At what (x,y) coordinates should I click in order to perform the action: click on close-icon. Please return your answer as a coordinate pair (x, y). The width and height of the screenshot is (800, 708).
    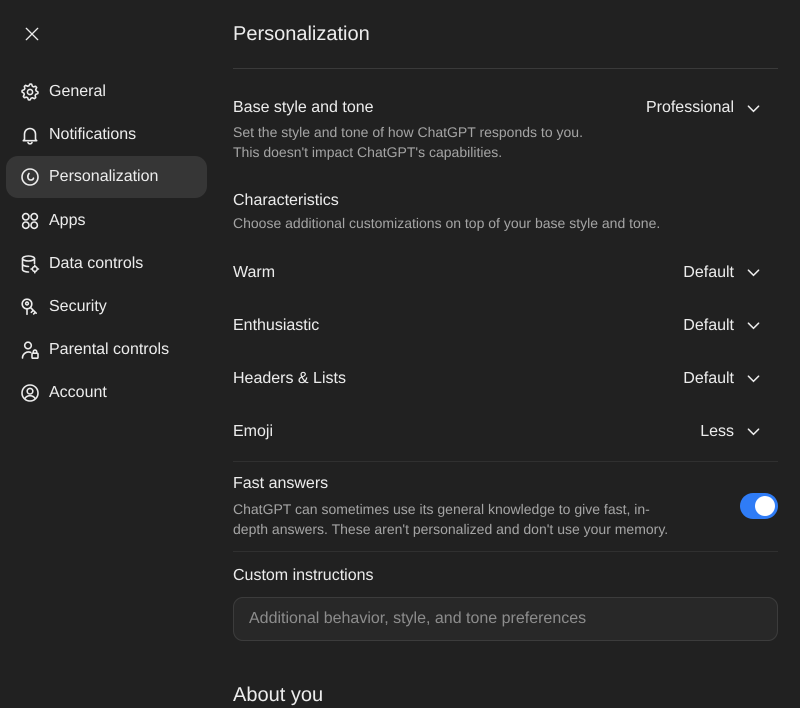
    Looking at the image, I should click on (32, 34).